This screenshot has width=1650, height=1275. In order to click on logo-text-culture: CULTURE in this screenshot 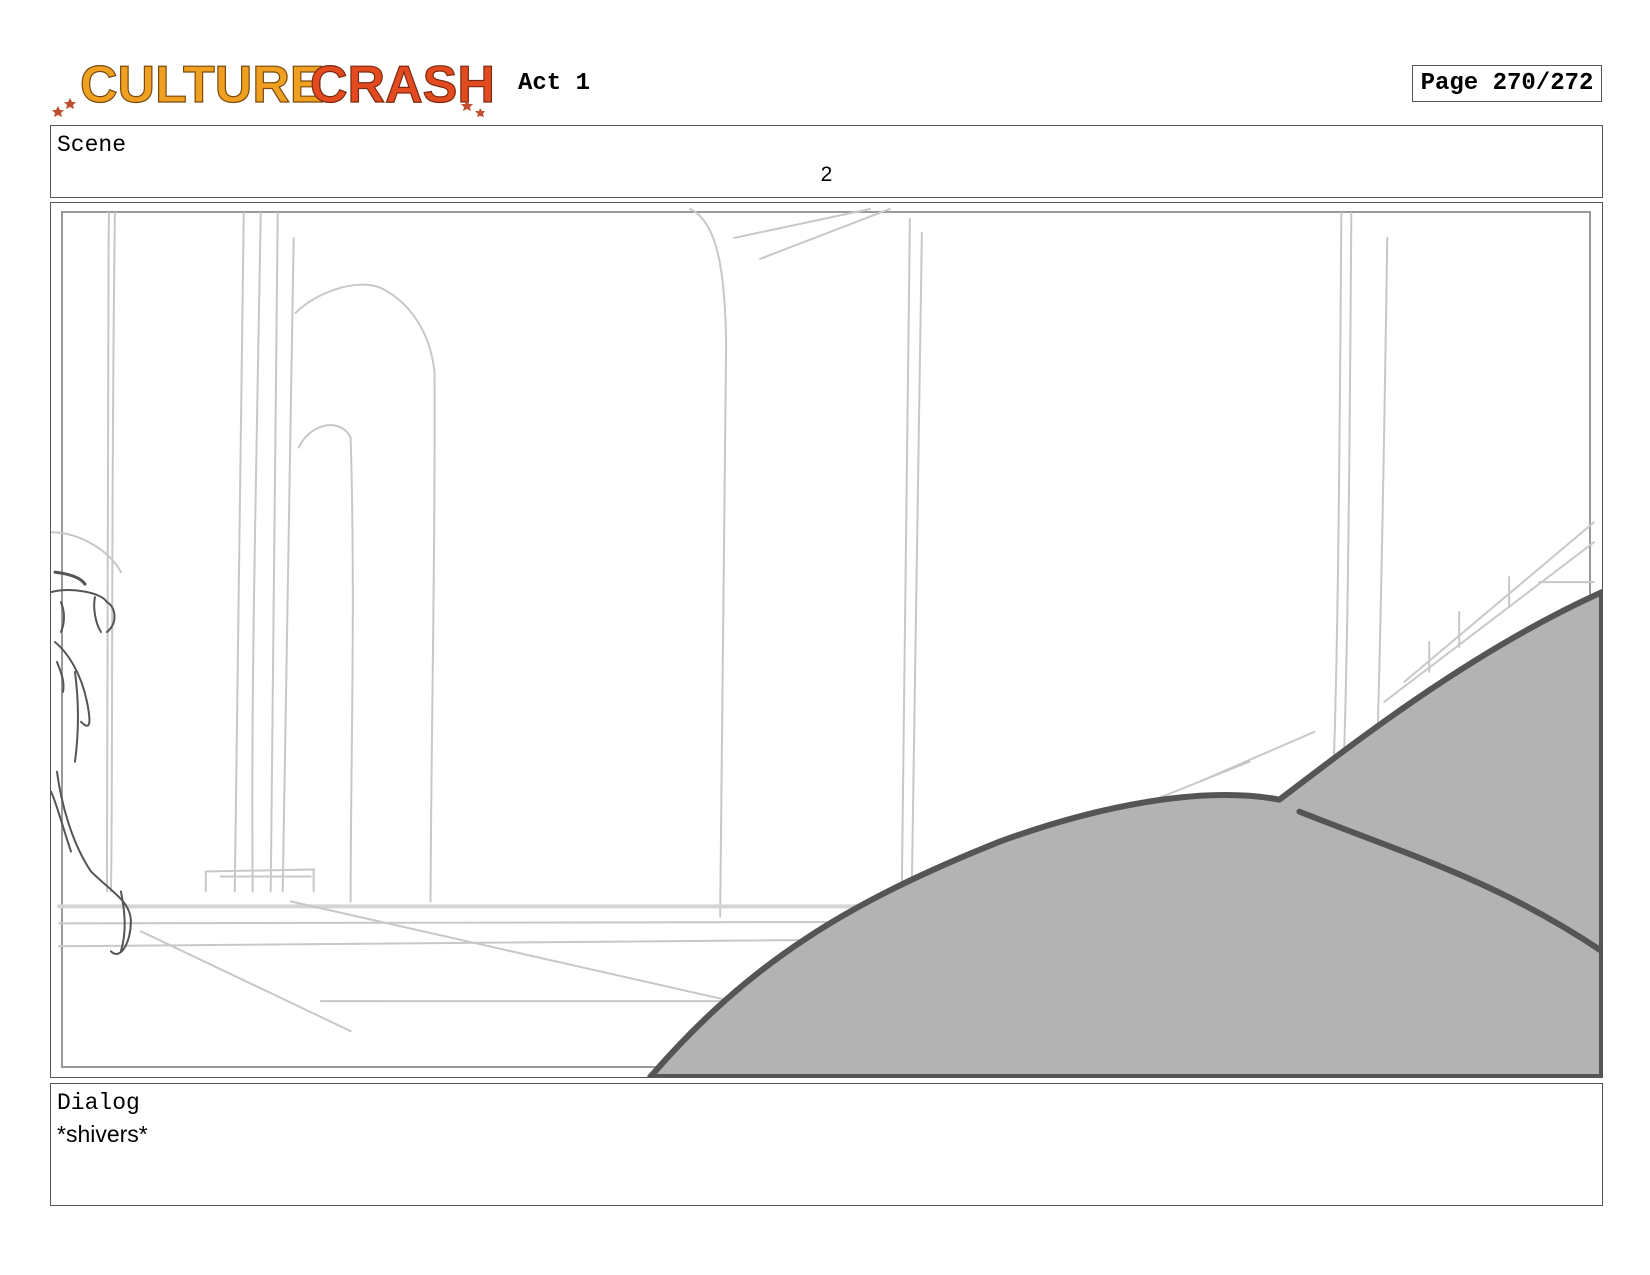, I will do `click(202, 85)`.